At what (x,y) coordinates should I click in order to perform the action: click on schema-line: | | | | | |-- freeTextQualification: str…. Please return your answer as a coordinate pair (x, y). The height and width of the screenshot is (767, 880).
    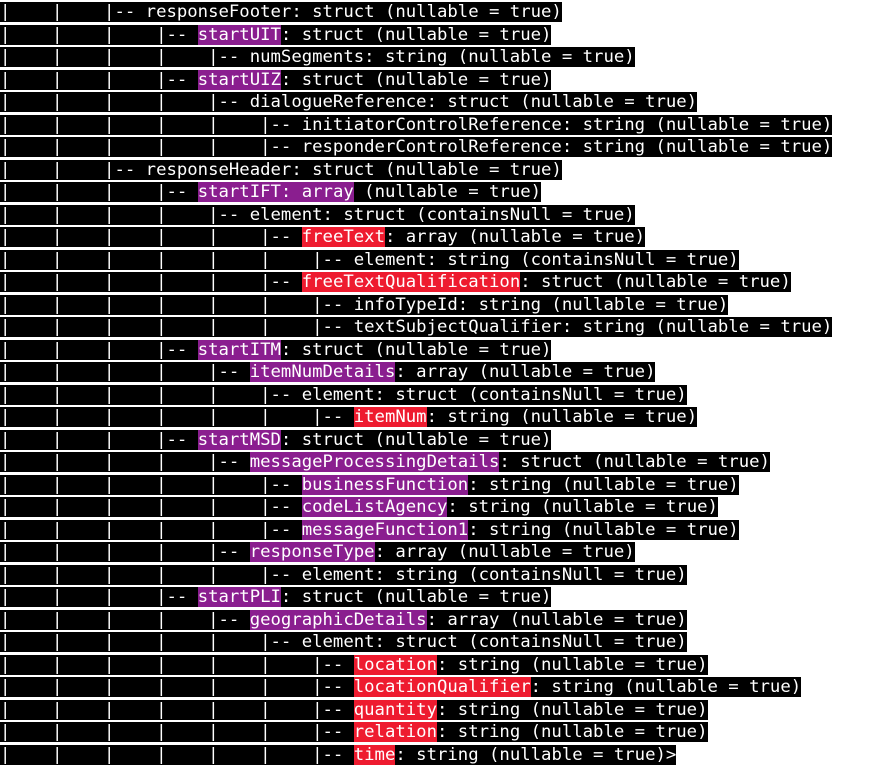
    Looking at the image, I should click on (395, 282).